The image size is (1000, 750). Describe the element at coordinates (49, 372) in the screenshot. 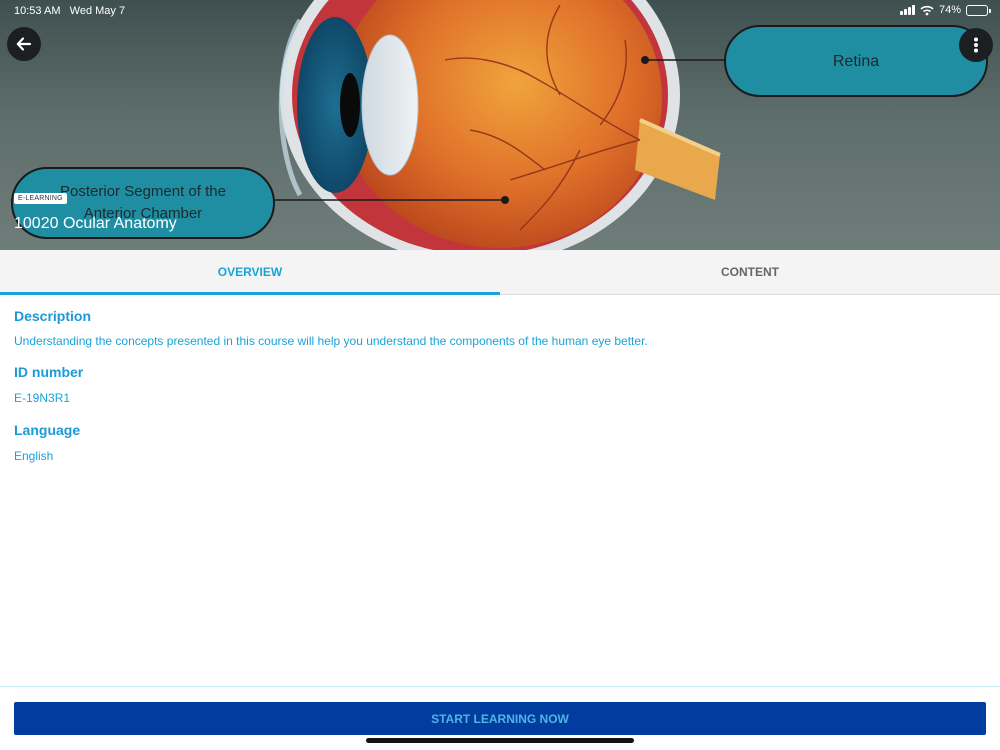

I see `id-number-heading: ID number` at that location.